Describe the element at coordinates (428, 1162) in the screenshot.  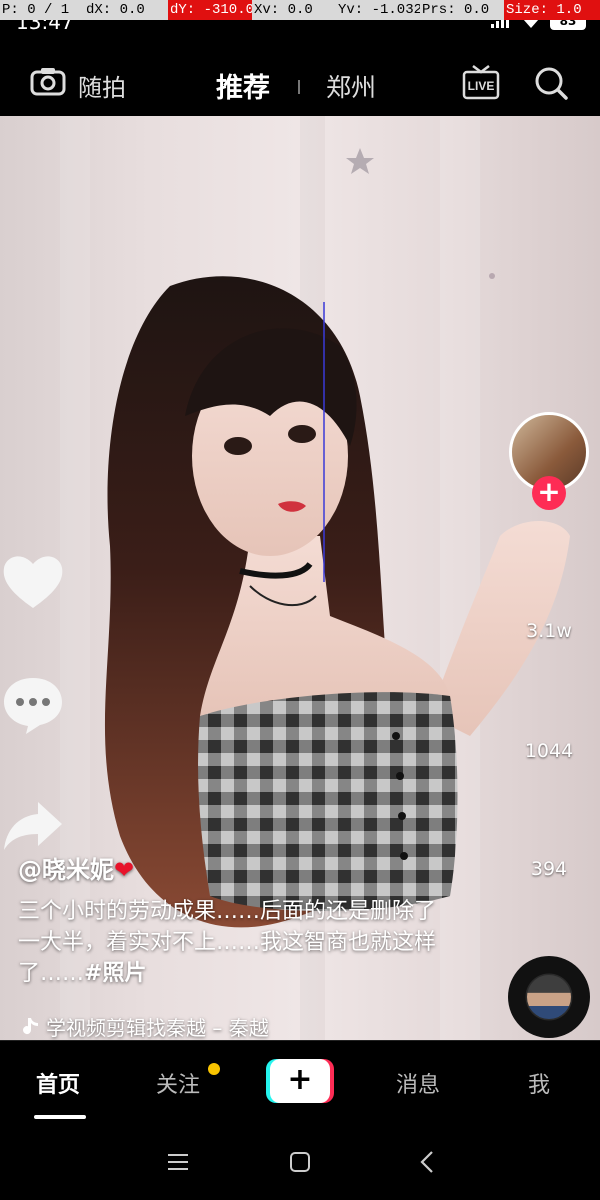
I see `back-icon` at that location.